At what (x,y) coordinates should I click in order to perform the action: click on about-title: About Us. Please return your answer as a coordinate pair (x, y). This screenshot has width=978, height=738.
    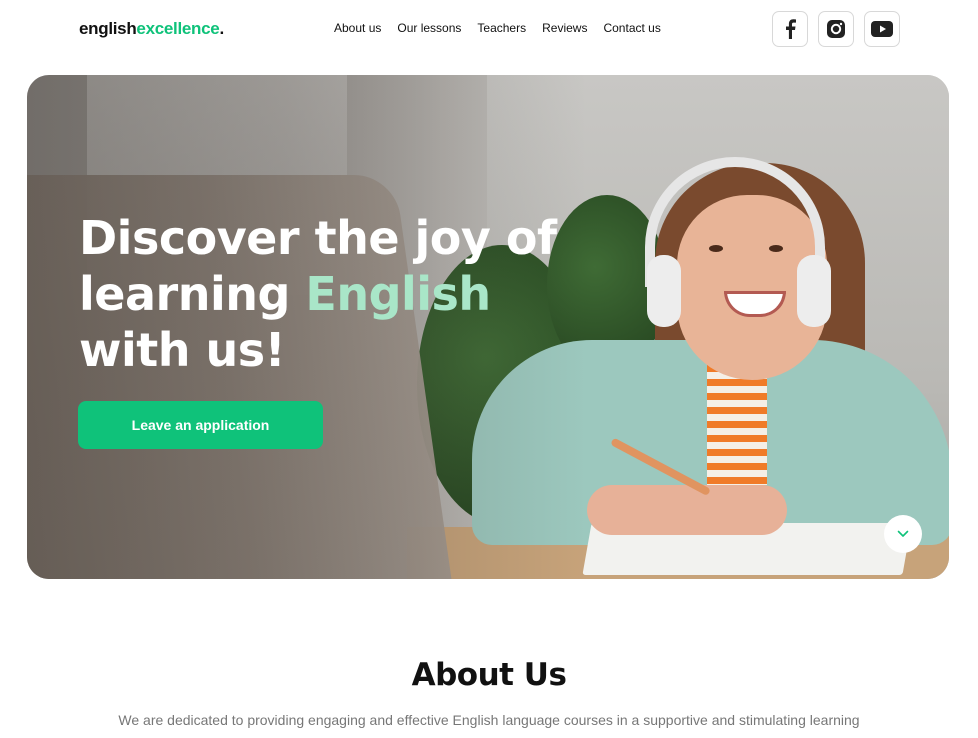
    Looking at the image, I should click on (489, 675).